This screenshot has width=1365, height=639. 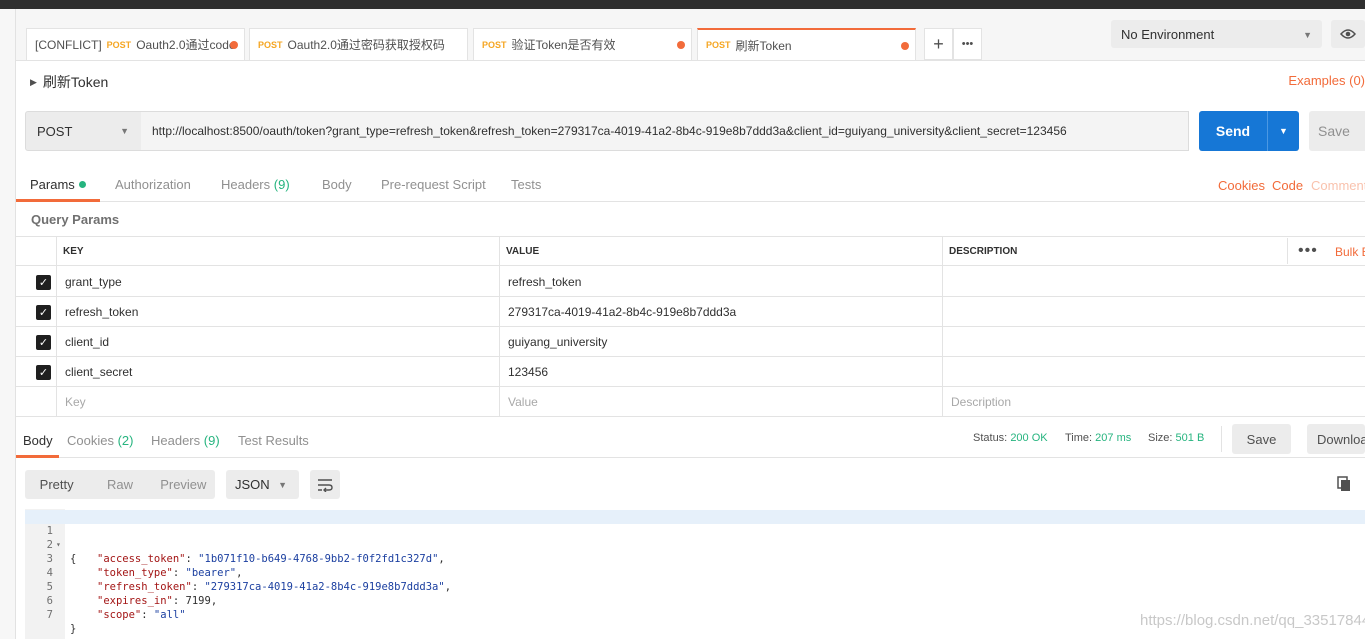 I want to click on send-label: Send, so click(x=1233, y=131).